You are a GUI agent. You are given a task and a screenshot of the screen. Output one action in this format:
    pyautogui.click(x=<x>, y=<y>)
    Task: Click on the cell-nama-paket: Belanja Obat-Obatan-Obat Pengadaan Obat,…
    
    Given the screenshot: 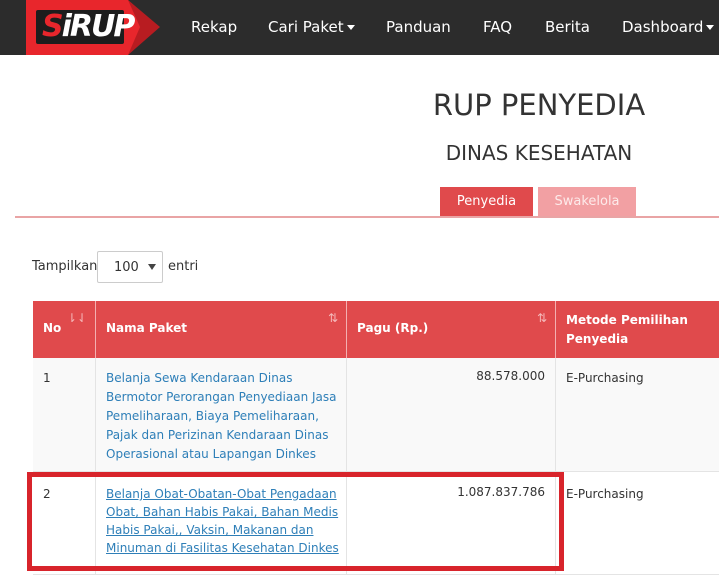 What is the action you would take?
    pyautogui.click(x=220, y=523)
    